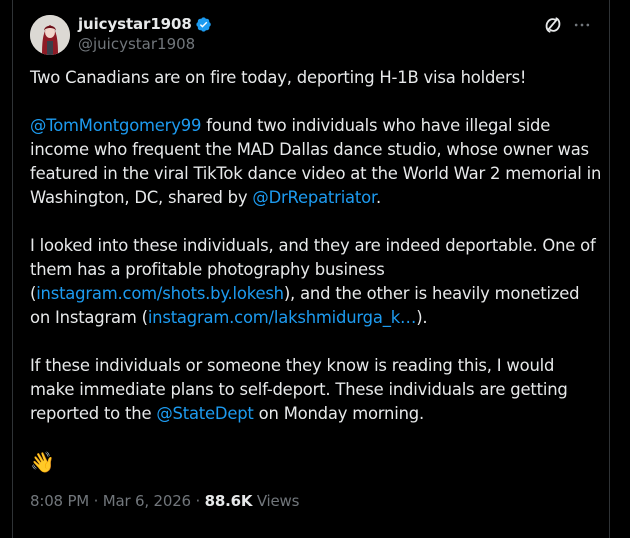 The image size is (630, 538). Describe the element at coordinates (145, 44) in the screenshot. I see `handle: @juicystar1908` at that location.